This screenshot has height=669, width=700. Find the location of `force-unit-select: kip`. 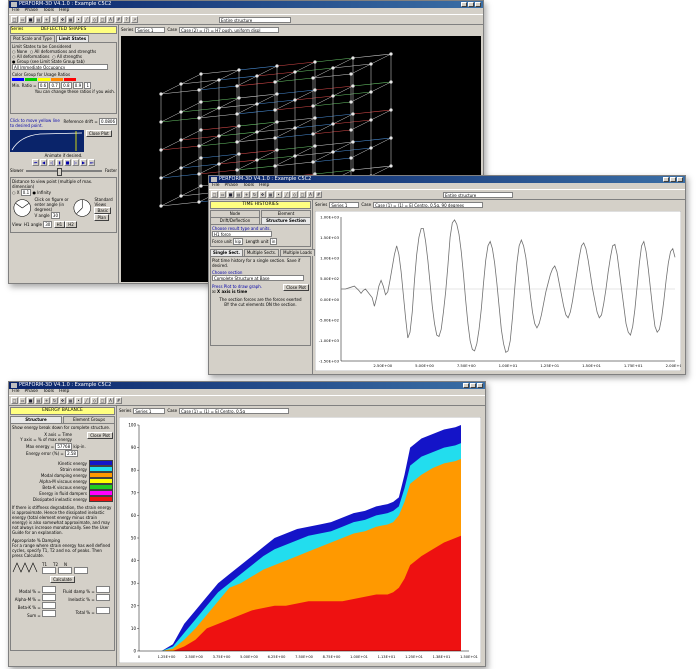

force-unit-select: kip is located at coordinates (238, 241).